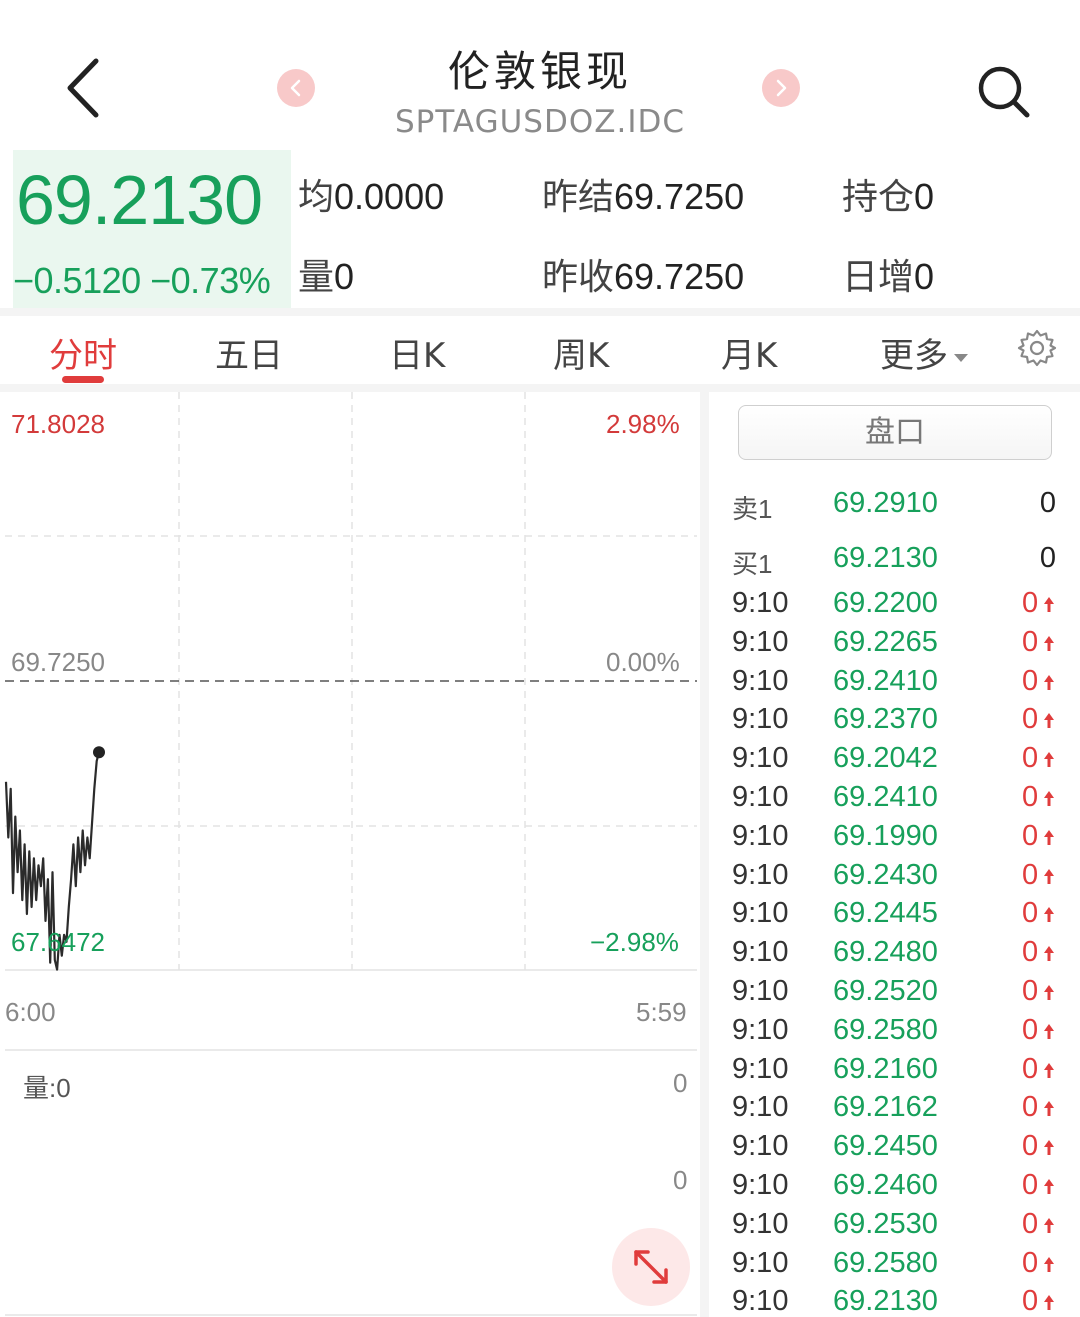 The height and width of the screenshot is (1317, 1080). I want to click on tick-row: 9:10 69.2130 0, so click(902, 1301).